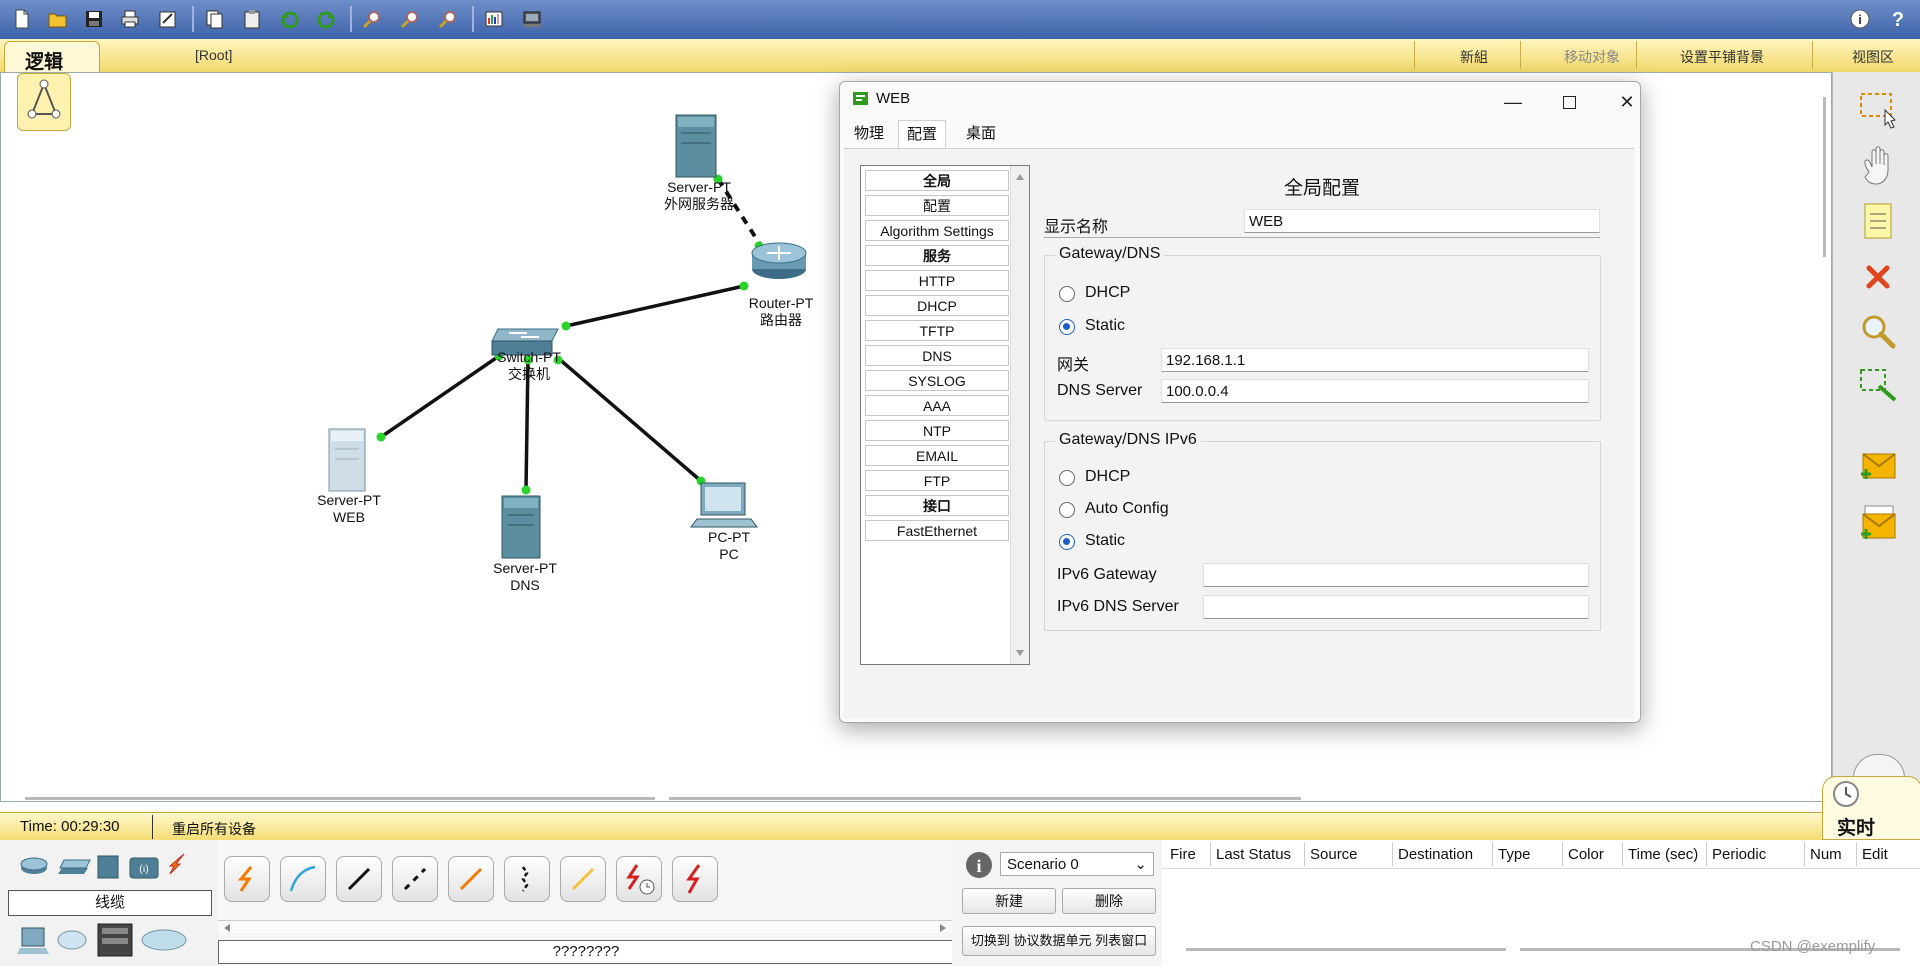 Image resolution: width=1920 pixels, height=966 pixels. Describe the element at coordinates (440, 396) in the screenshot. I see `link-switch-web` at that location.